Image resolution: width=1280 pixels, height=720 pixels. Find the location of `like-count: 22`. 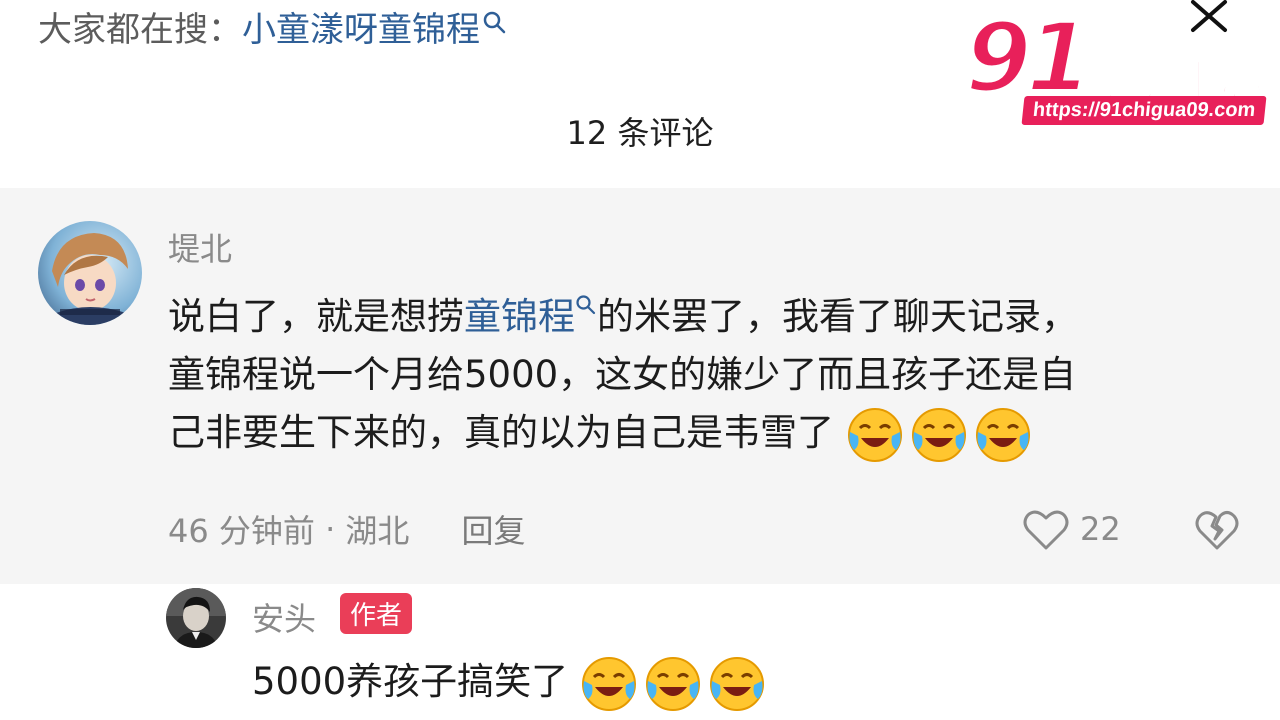

like-count: 22 is located at coordinates (1100, 529).